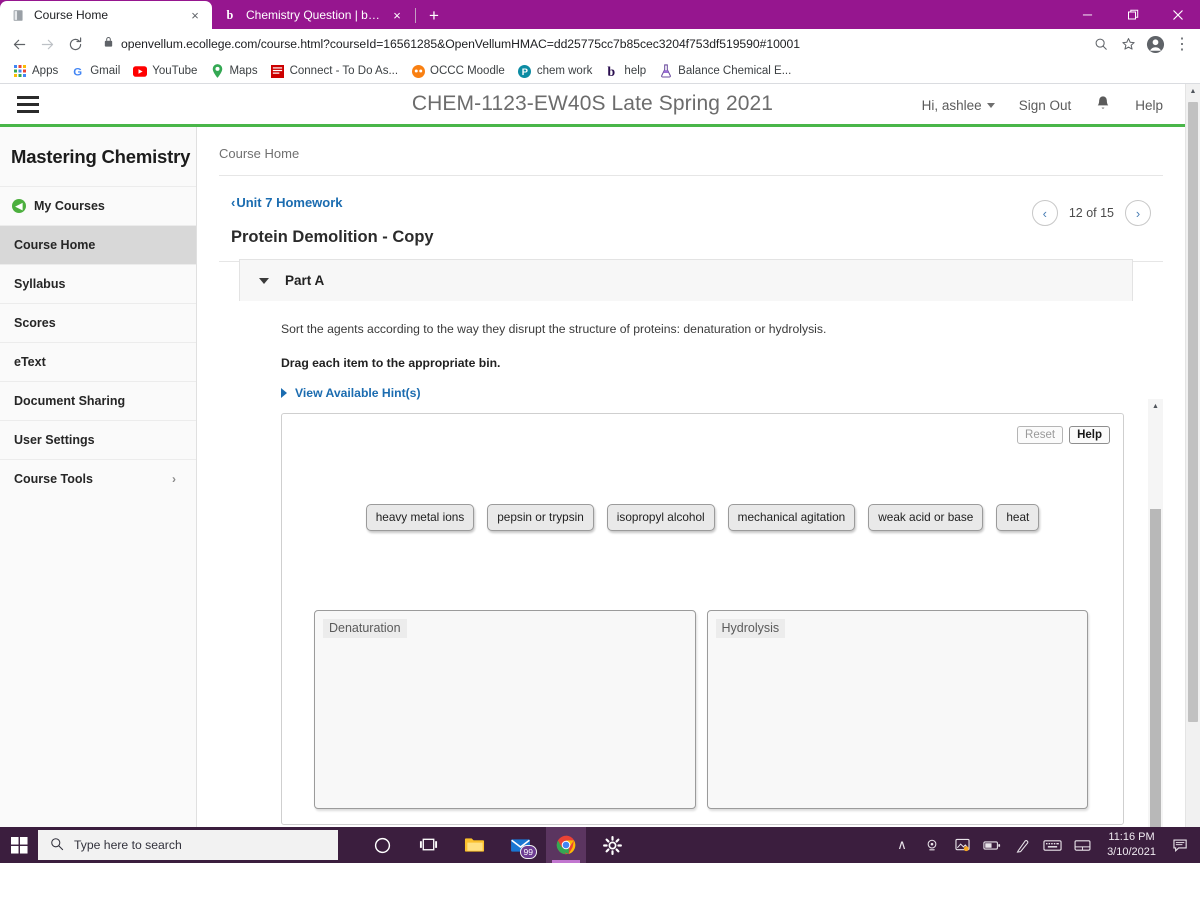  I want to click on draggable-item: heat, so click(1018, 517).